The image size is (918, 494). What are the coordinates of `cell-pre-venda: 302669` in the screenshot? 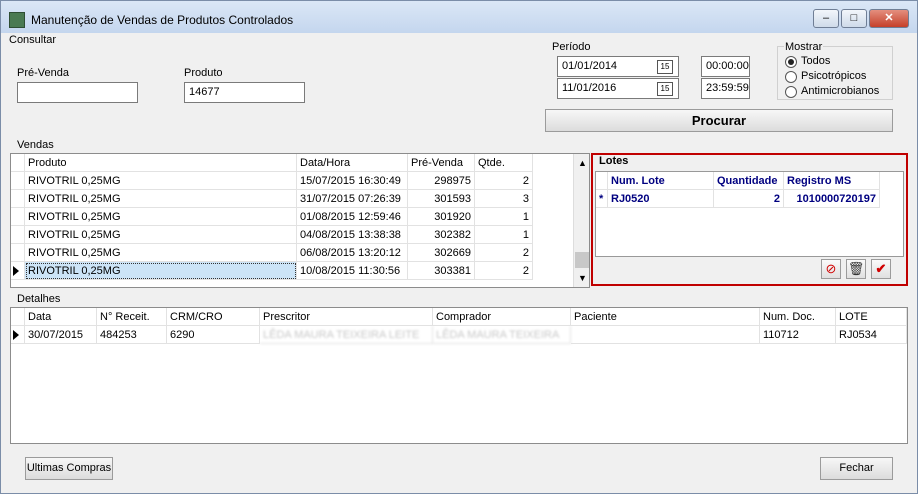 It's located at (441, 253).